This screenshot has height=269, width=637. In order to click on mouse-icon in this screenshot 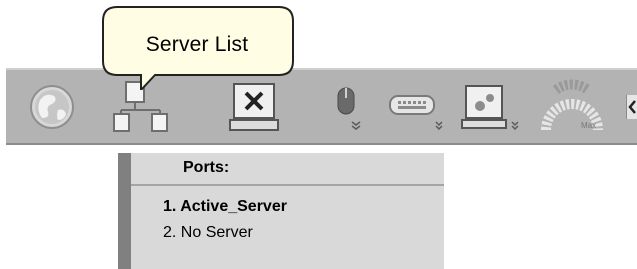, I will do `click(350, 107)`.